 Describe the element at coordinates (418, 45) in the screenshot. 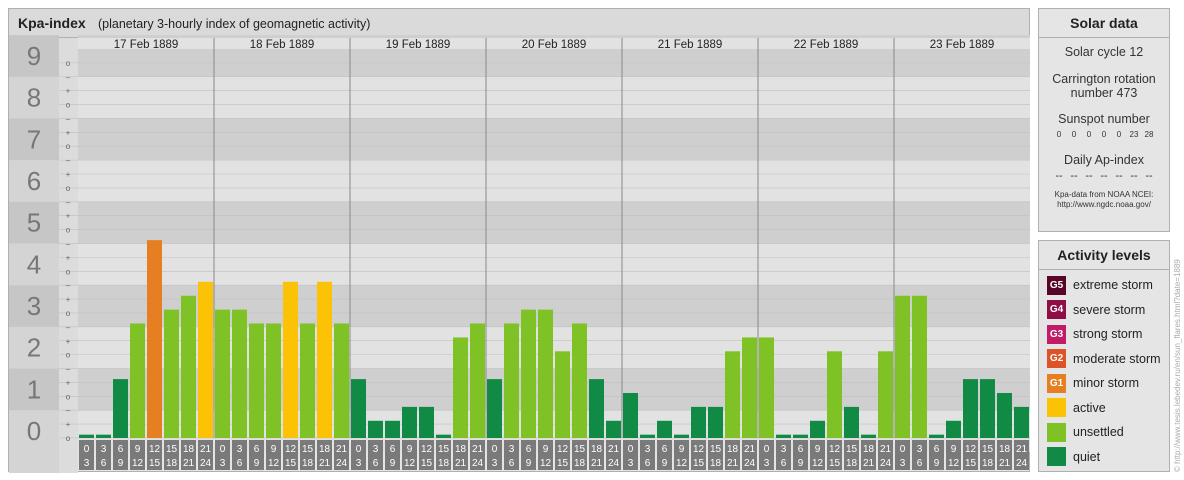

I see `day-label: 19 Feb 1889` at that location.